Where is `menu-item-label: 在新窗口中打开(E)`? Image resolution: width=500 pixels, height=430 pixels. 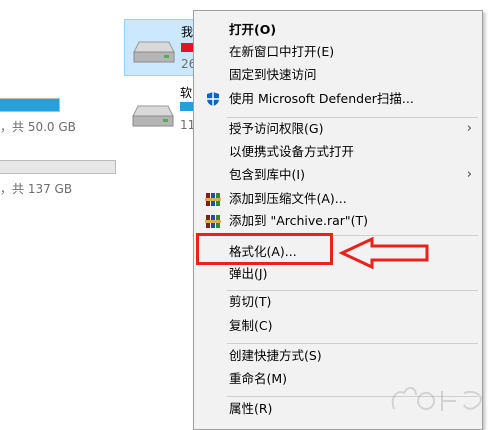 menu-item-label: 在新窗口中打开(E) is located at coordinates (282, 51).